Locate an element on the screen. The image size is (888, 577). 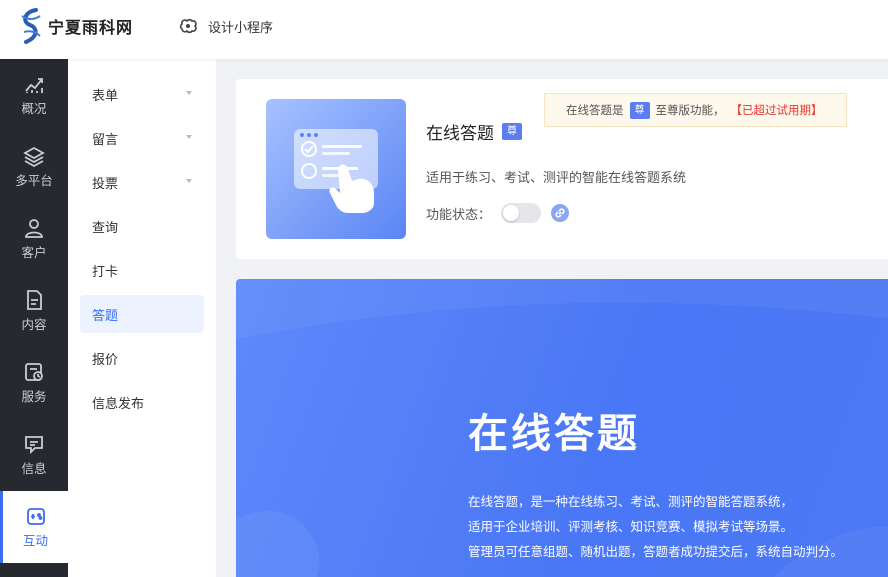
message-icon is located at coordinates (34, 445).